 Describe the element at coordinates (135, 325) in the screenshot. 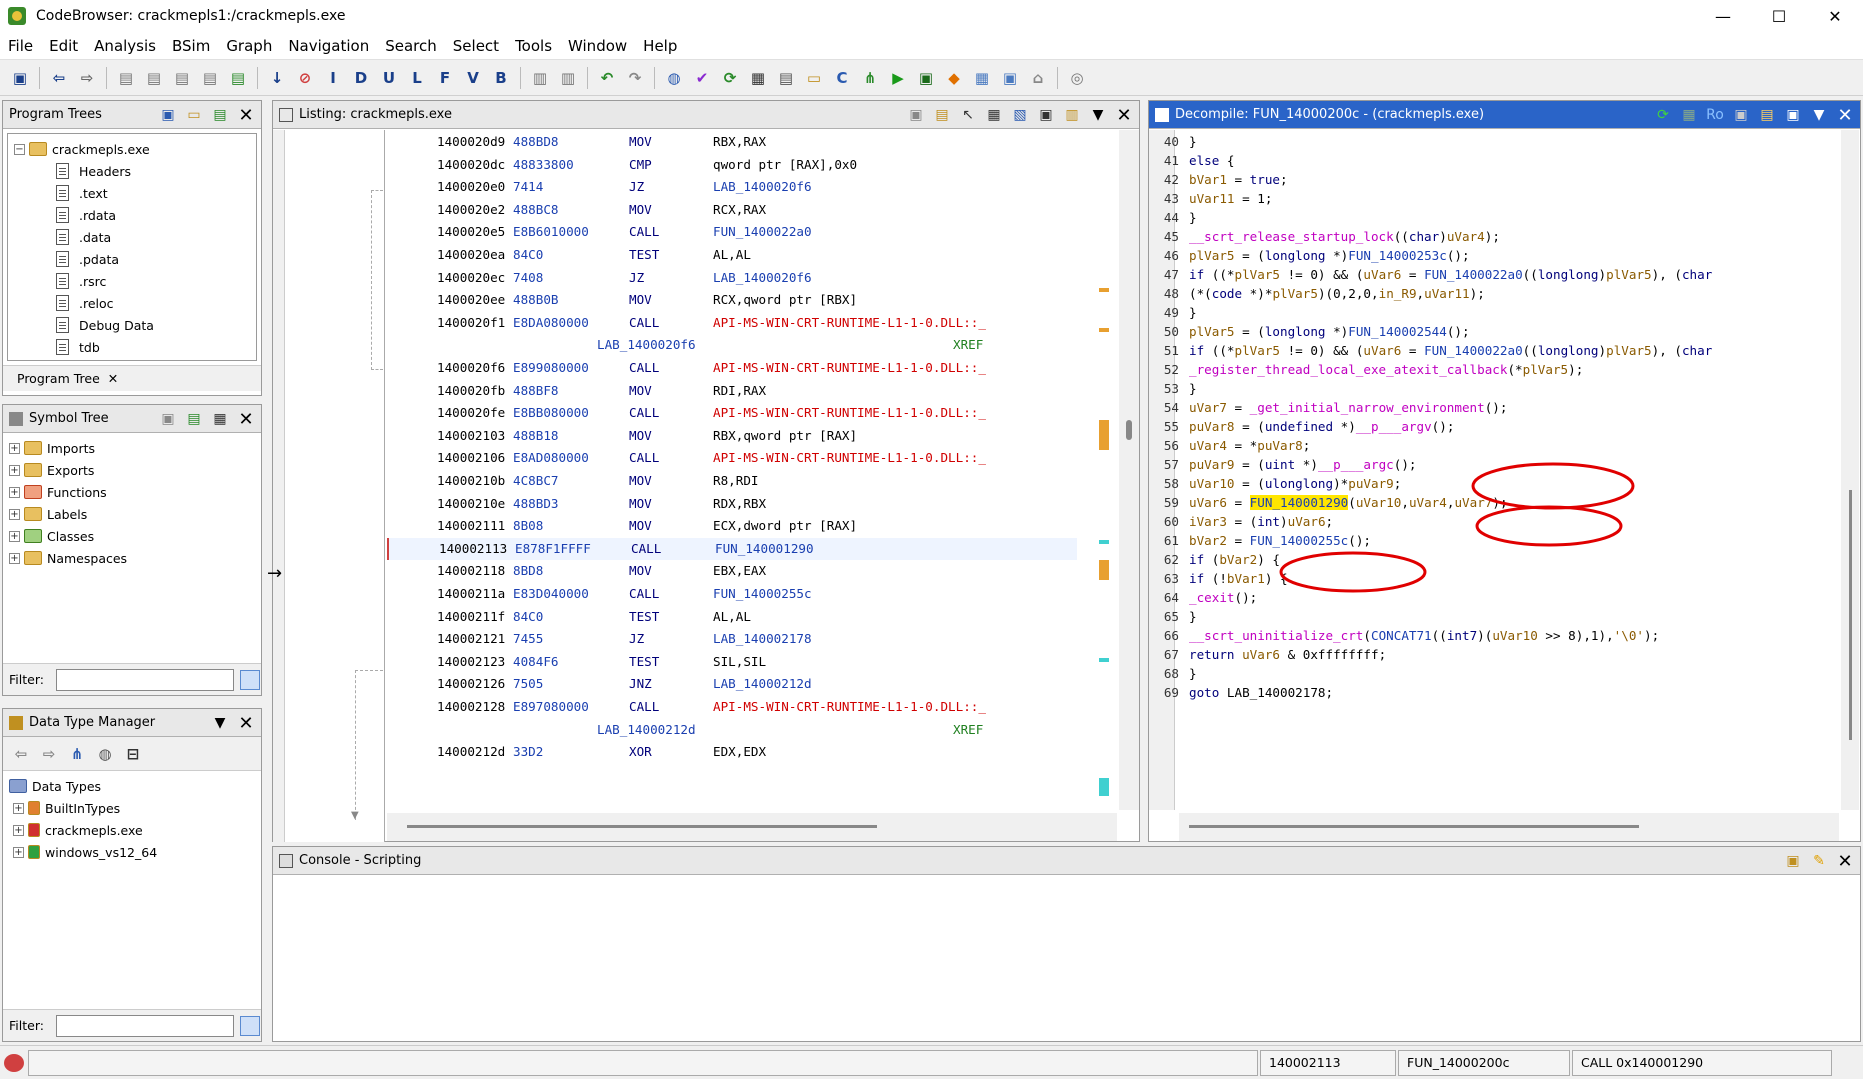

I see `tree-item-debug-data: Debug Data` at that location.